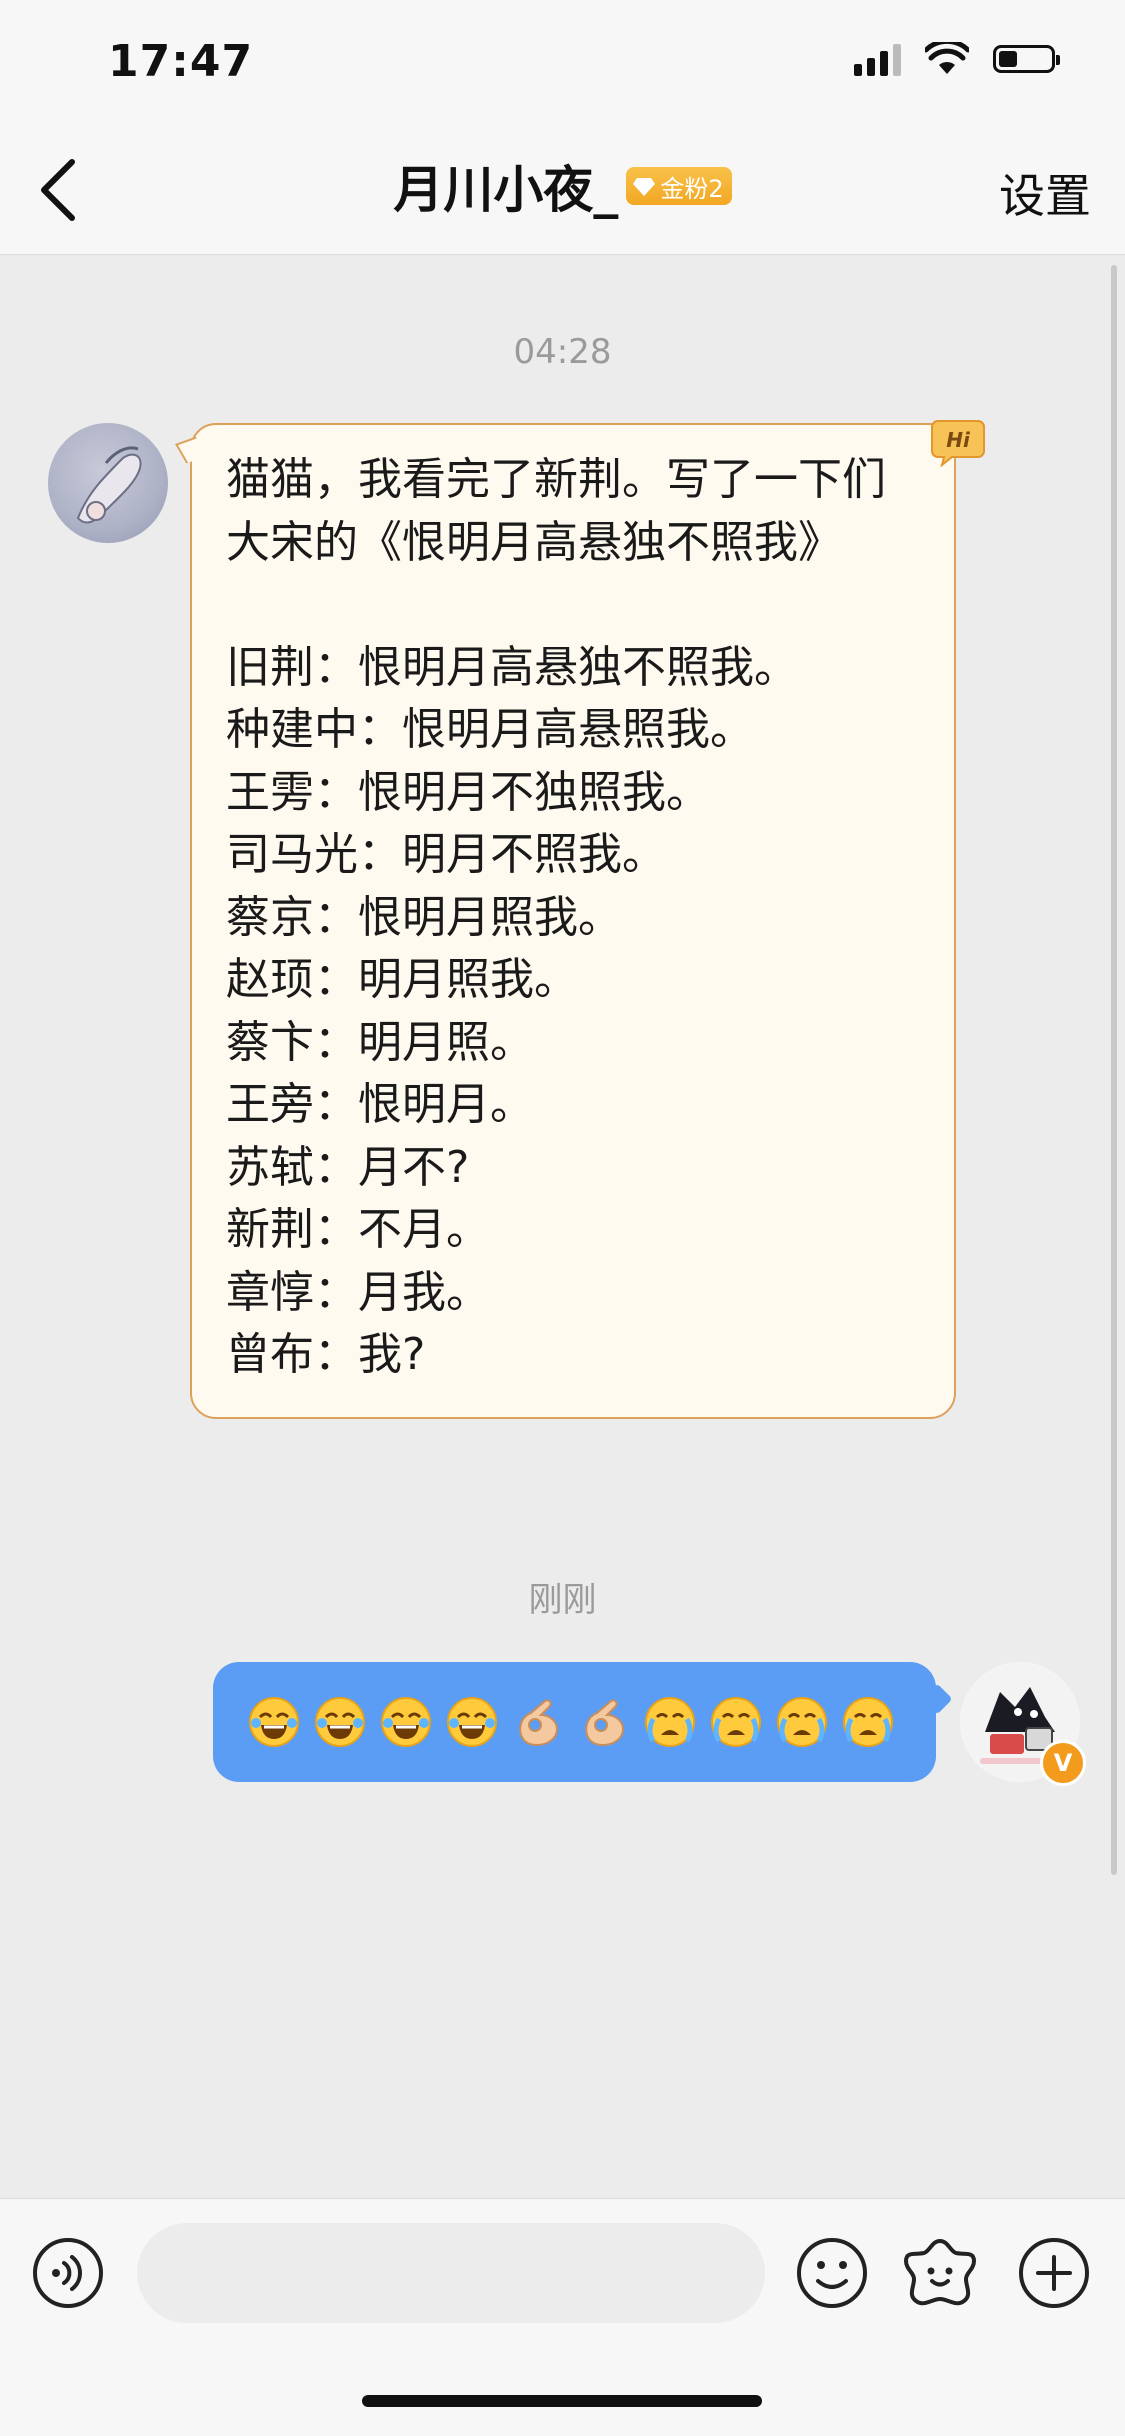 This screenshot has width=1125, height=2436. I want to click on emoji-icon, so click(832, 2273).